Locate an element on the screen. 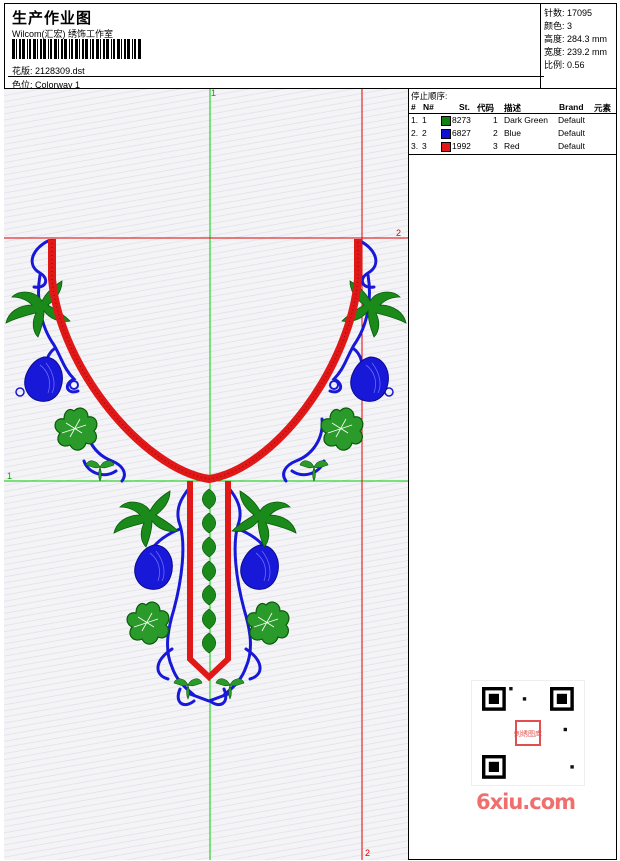  stat-colors: 颜色: 3 is located at coordinates (558, 26).